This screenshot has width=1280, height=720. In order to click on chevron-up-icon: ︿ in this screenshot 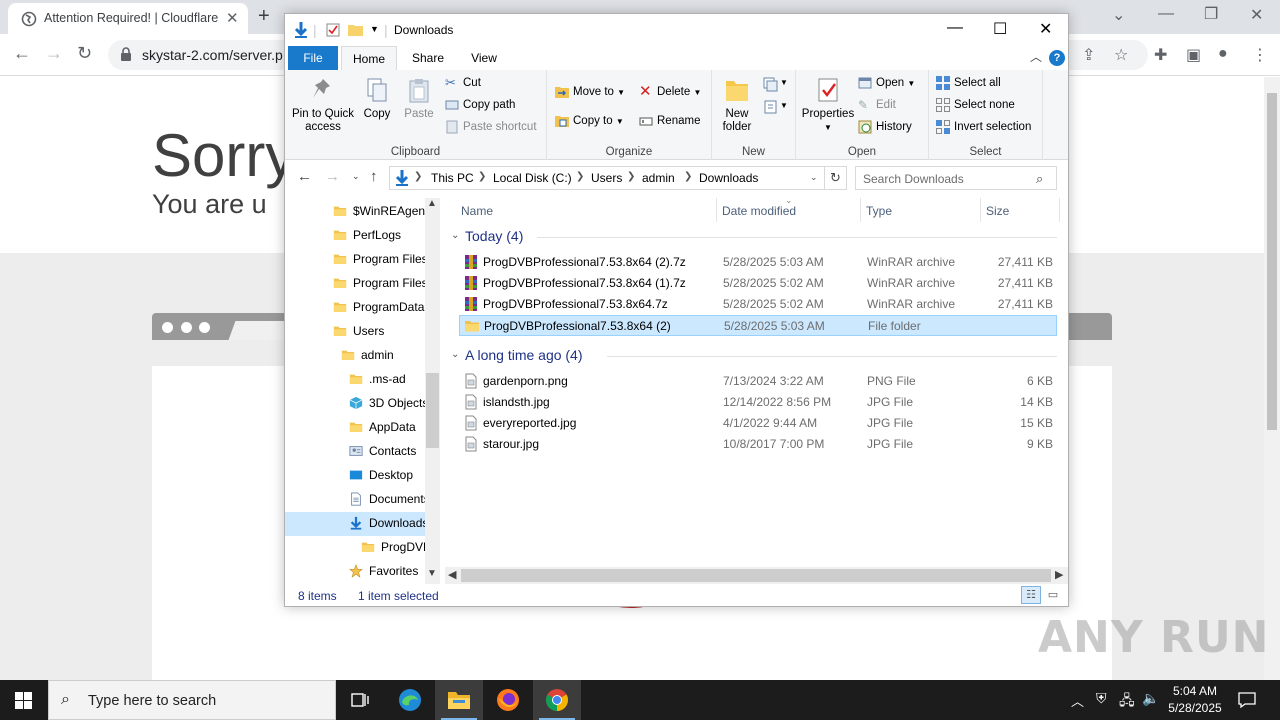, I will do `click(1036, 56)`.